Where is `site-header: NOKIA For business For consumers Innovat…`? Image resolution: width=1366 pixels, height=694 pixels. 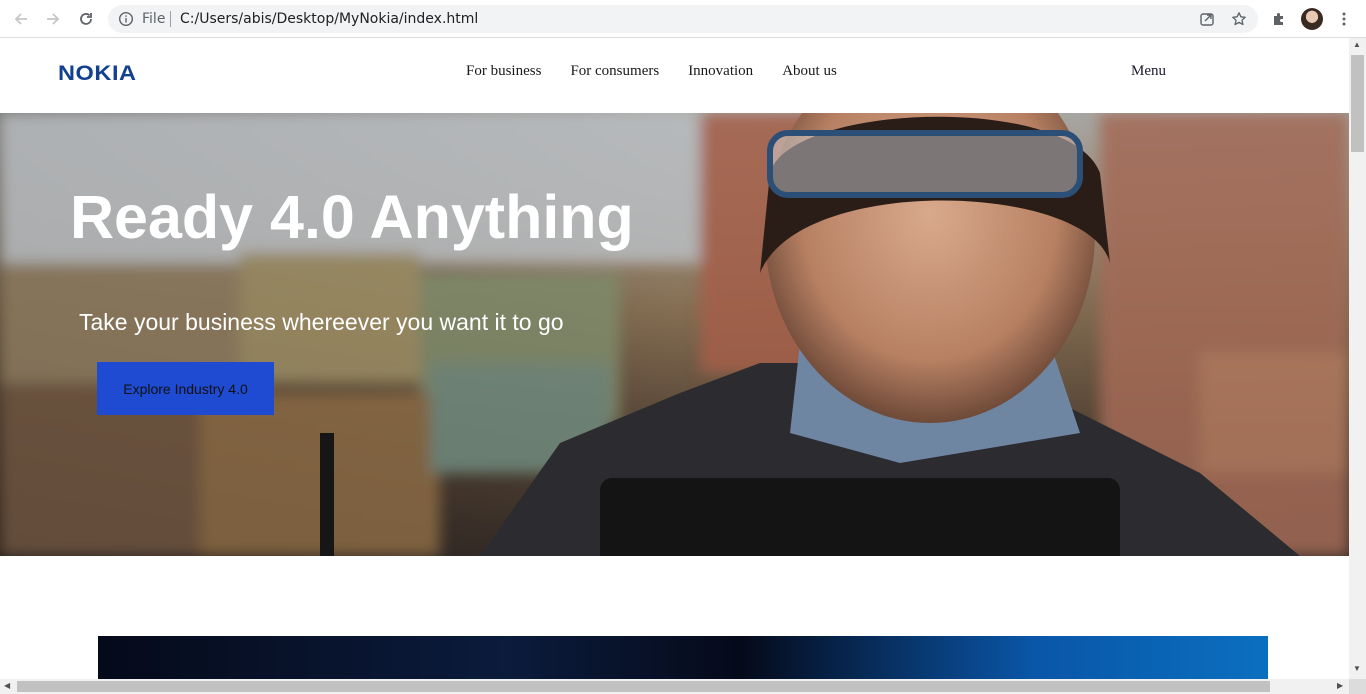
site-header: NOKIA For business For consumers Innovat… is located at coordinates (674, 75).